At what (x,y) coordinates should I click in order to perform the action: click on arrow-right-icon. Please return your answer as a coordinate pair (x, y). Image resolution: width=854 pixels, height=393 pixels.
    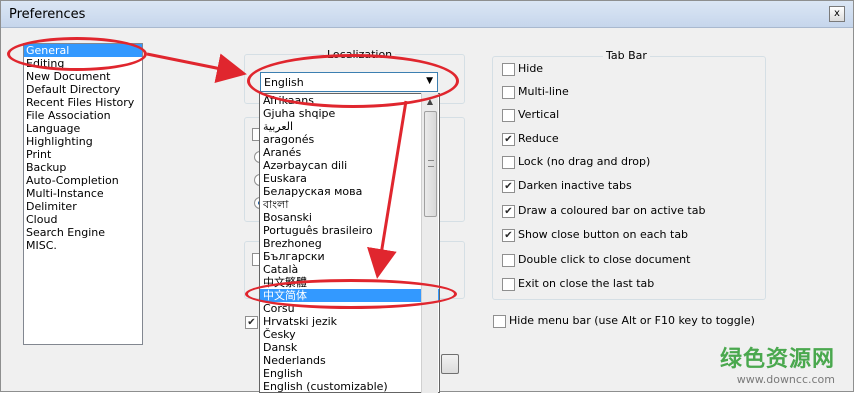
    Looking at the image, I should click on (196, 67).